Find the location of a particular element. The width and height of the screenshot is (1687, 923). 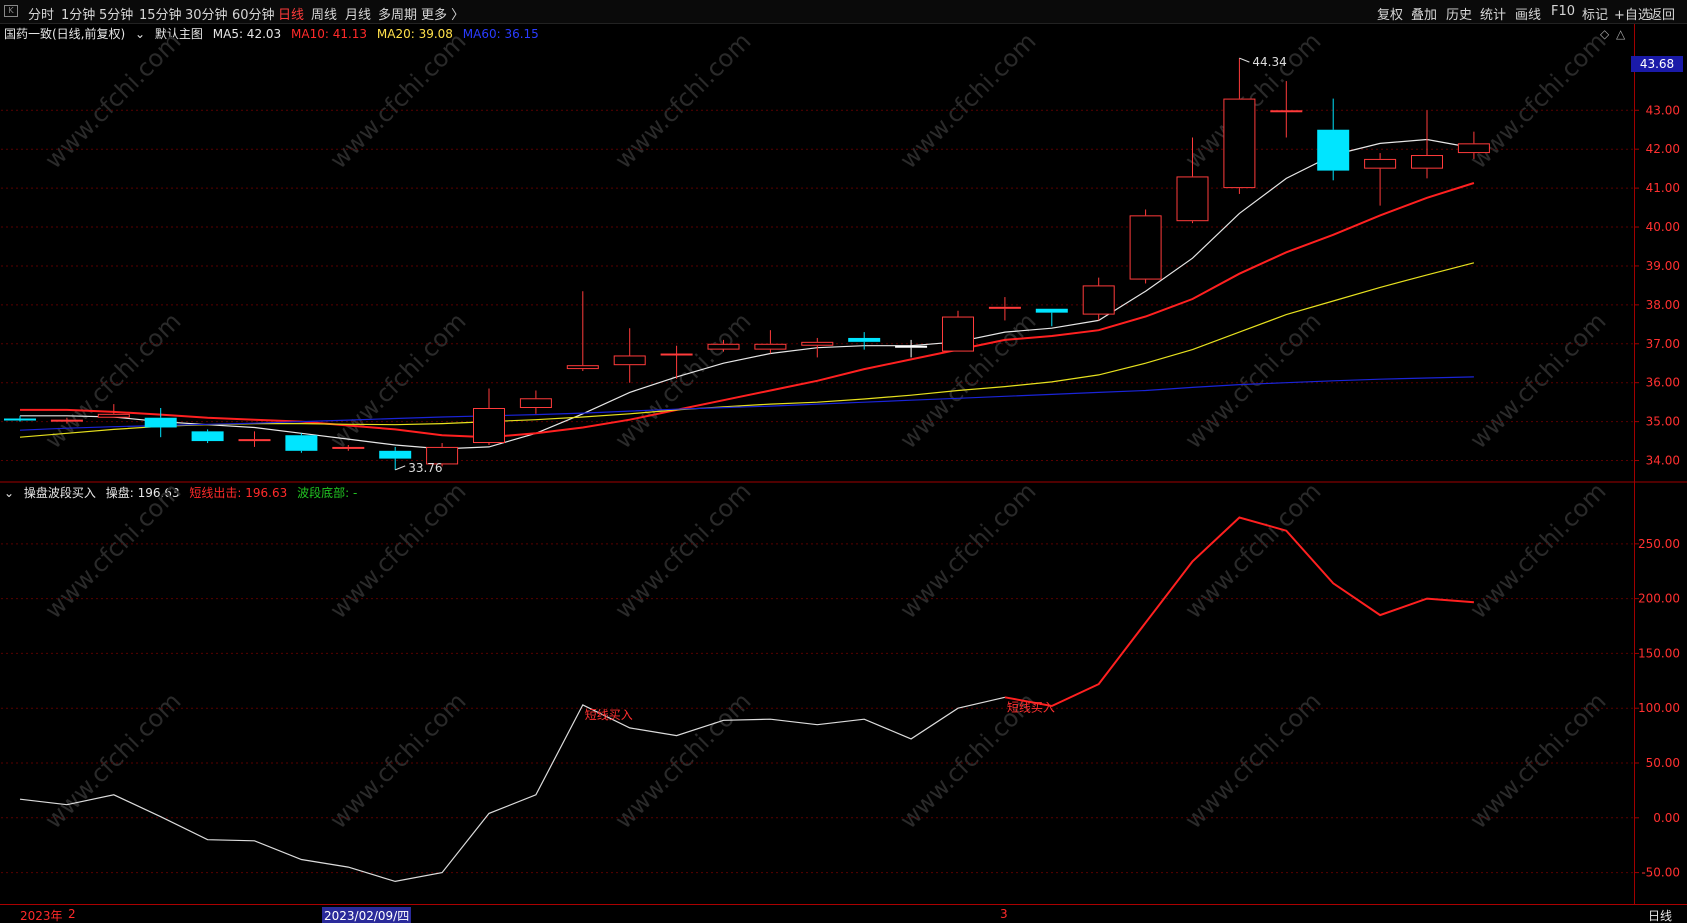

period-tab-6: 日线 is located at coordinates (291, 13).